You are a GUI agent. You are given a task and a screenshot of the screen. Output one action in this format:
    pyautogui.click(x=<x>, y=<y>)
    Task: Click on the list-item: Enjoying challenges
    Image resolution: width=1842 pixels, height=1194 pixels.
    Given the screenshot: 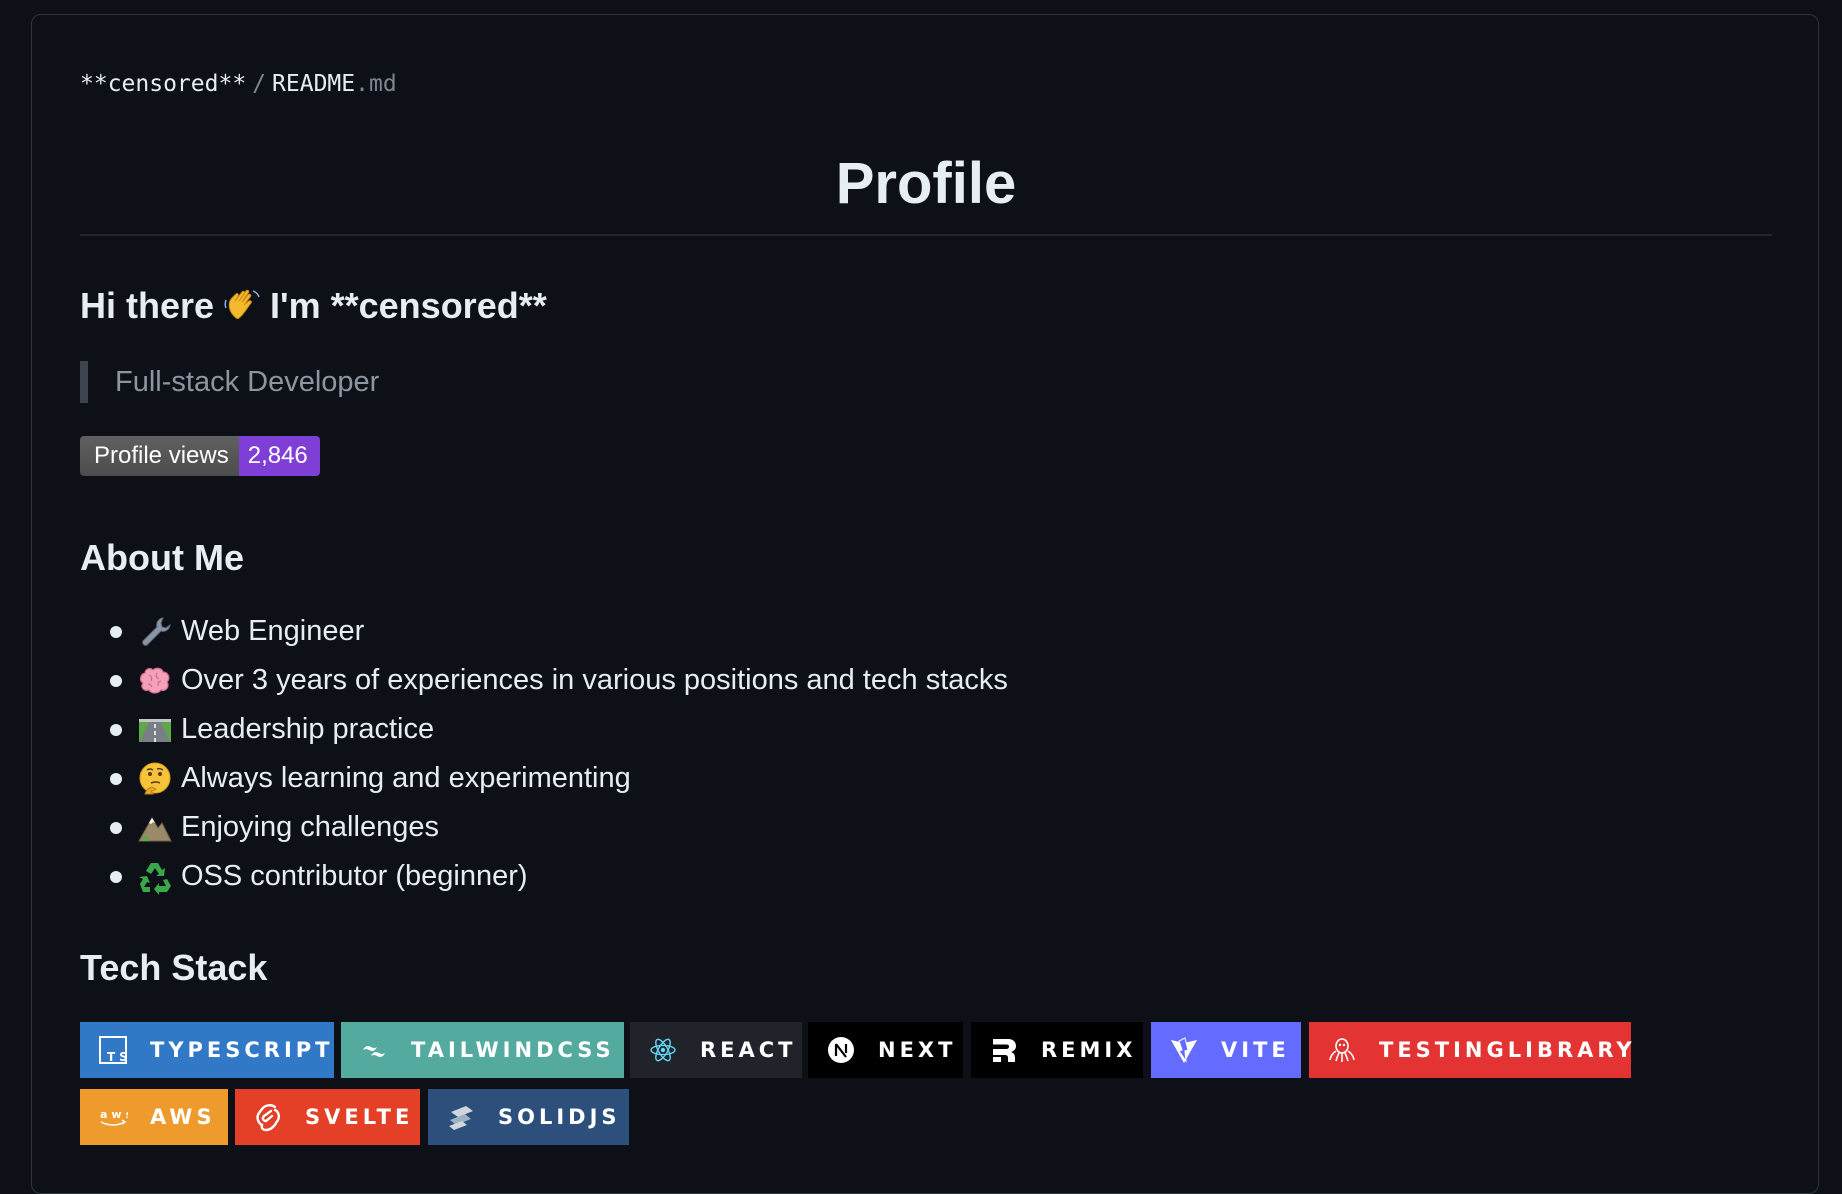 What is the action you would take?
    pyautogui.click(x=544, y=827)
    